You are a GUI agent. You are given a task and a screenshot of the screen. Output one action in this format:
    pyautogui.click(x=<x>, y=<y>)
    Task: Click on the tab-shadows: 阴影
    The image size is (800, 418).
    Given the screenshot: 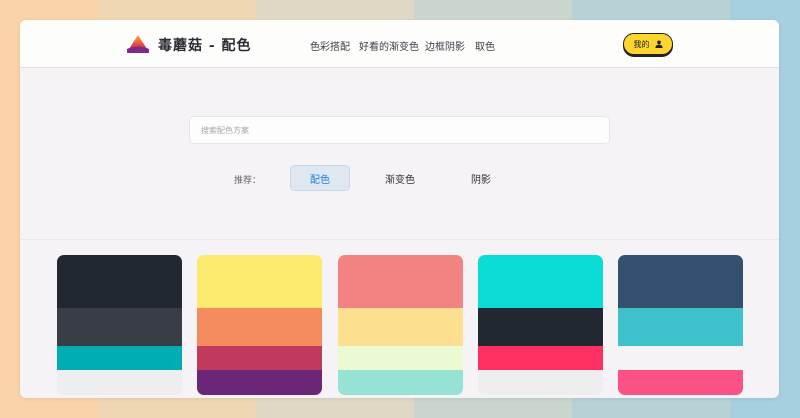 What is the action you would take?
    pyautogui.click(x=481, y=178)
    